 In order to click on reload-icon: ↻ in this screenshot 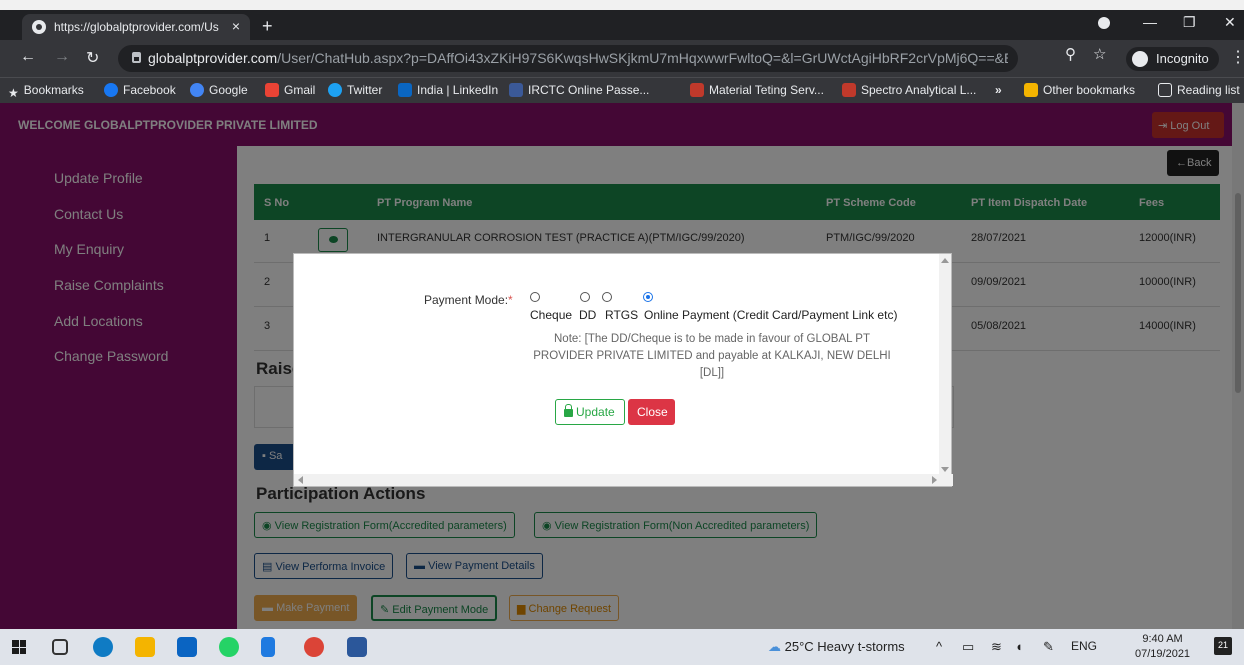, I will do `click(92, 58)`.